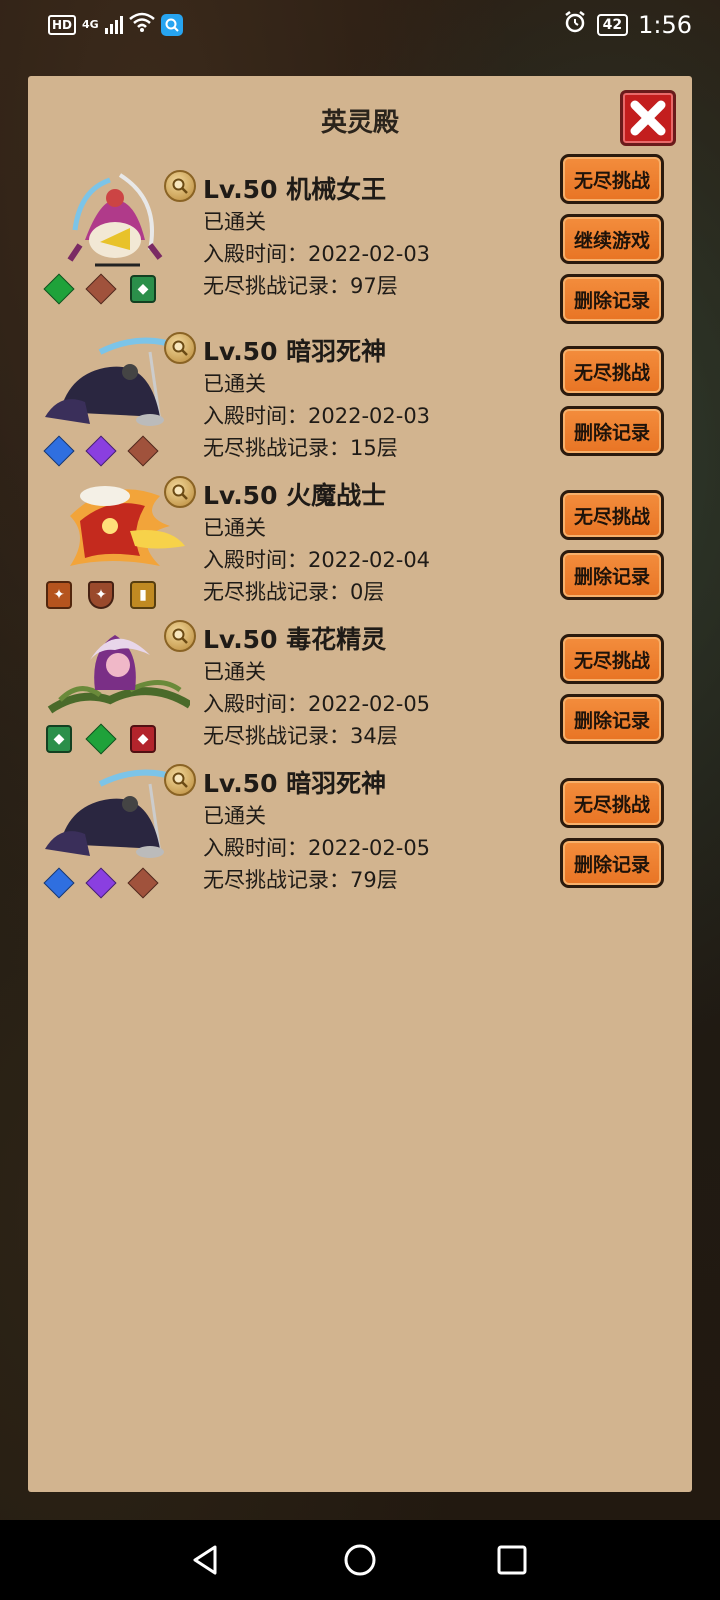  I want to click on orange-rune-card-icon: ✦, so click(59, 595).